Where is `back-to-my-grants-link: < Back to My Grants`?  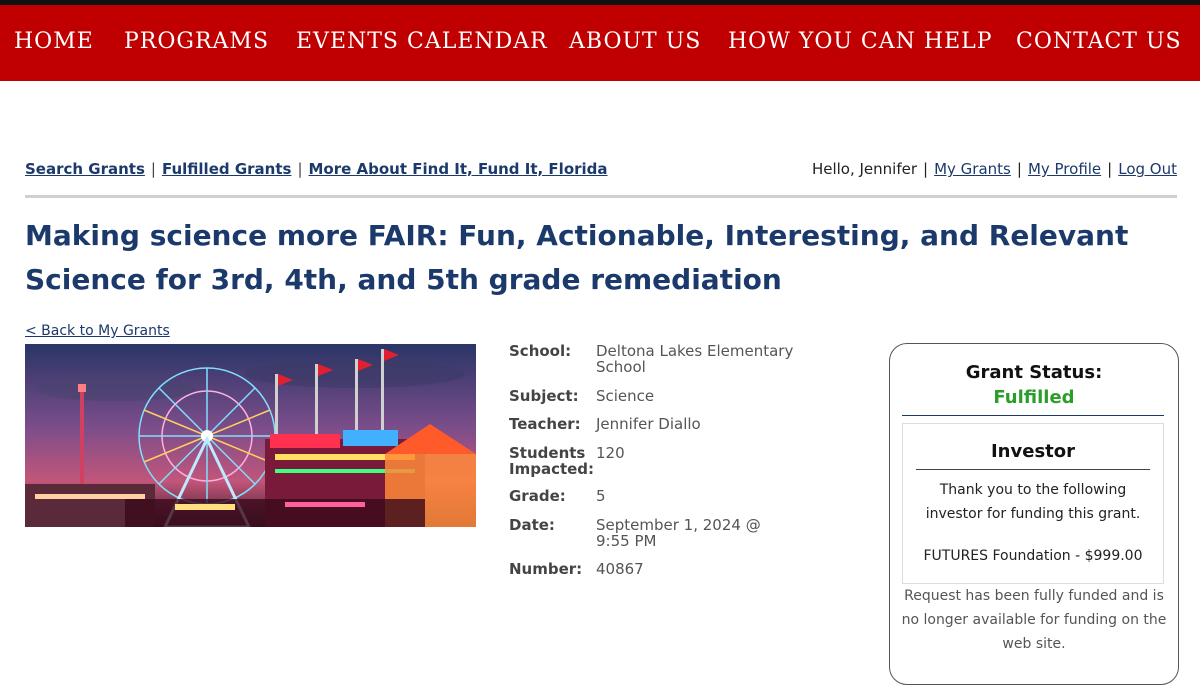
back-to-my-grants-link: < Back to My Grants is located at coordinates (97, 331).